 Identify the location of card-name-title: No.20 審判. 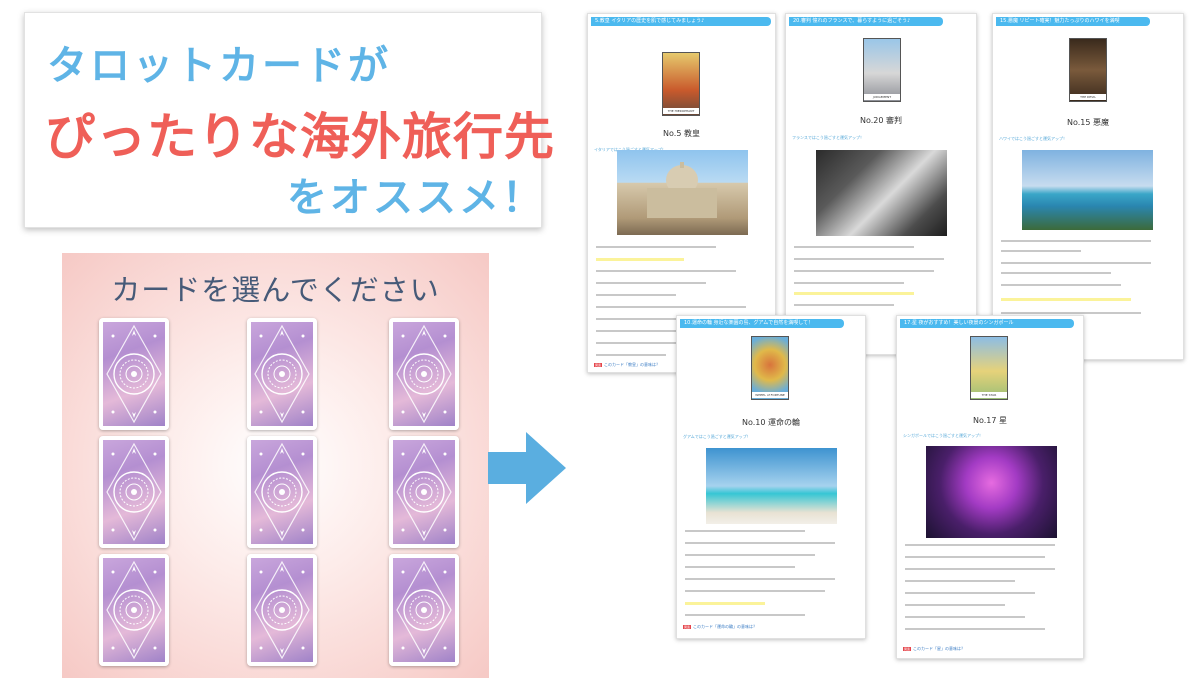
(880, 120).